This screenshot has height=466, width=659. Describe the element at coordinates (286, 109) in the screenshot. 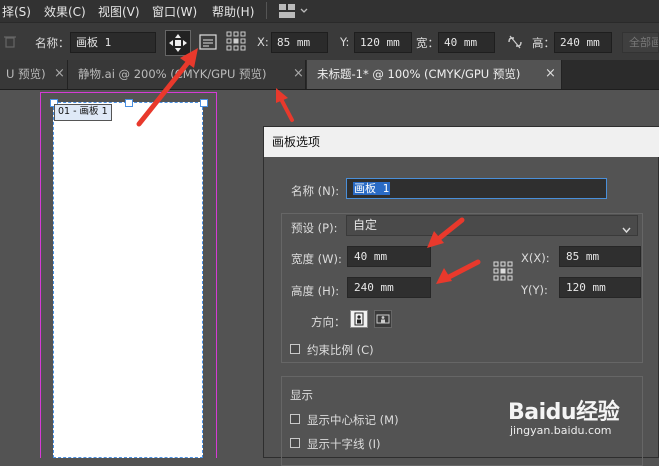

I see `arrow-to-dialog-title` at that location.